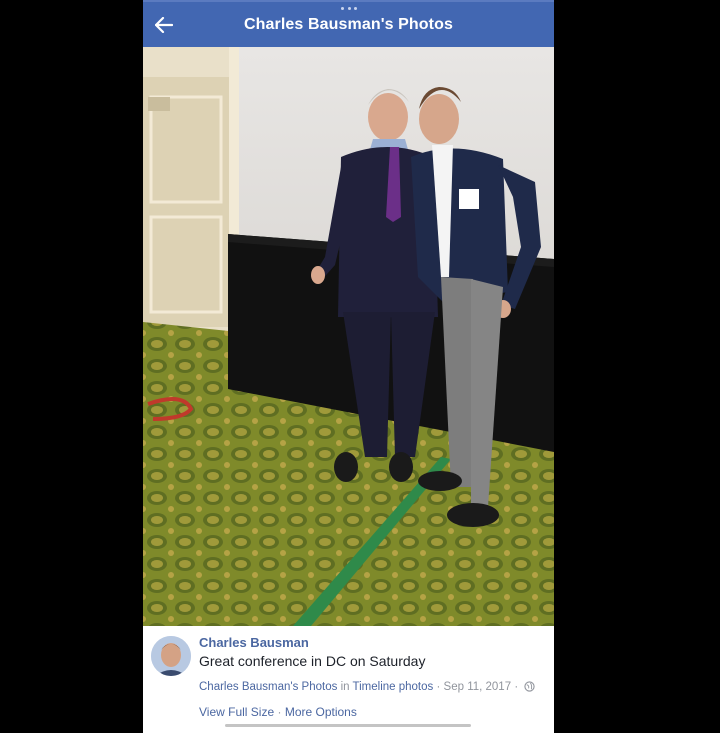 The height and width of the screenshot is (733, 720). I want to click on top-bar: Charles Bausman's Photos, so click(348, 23).